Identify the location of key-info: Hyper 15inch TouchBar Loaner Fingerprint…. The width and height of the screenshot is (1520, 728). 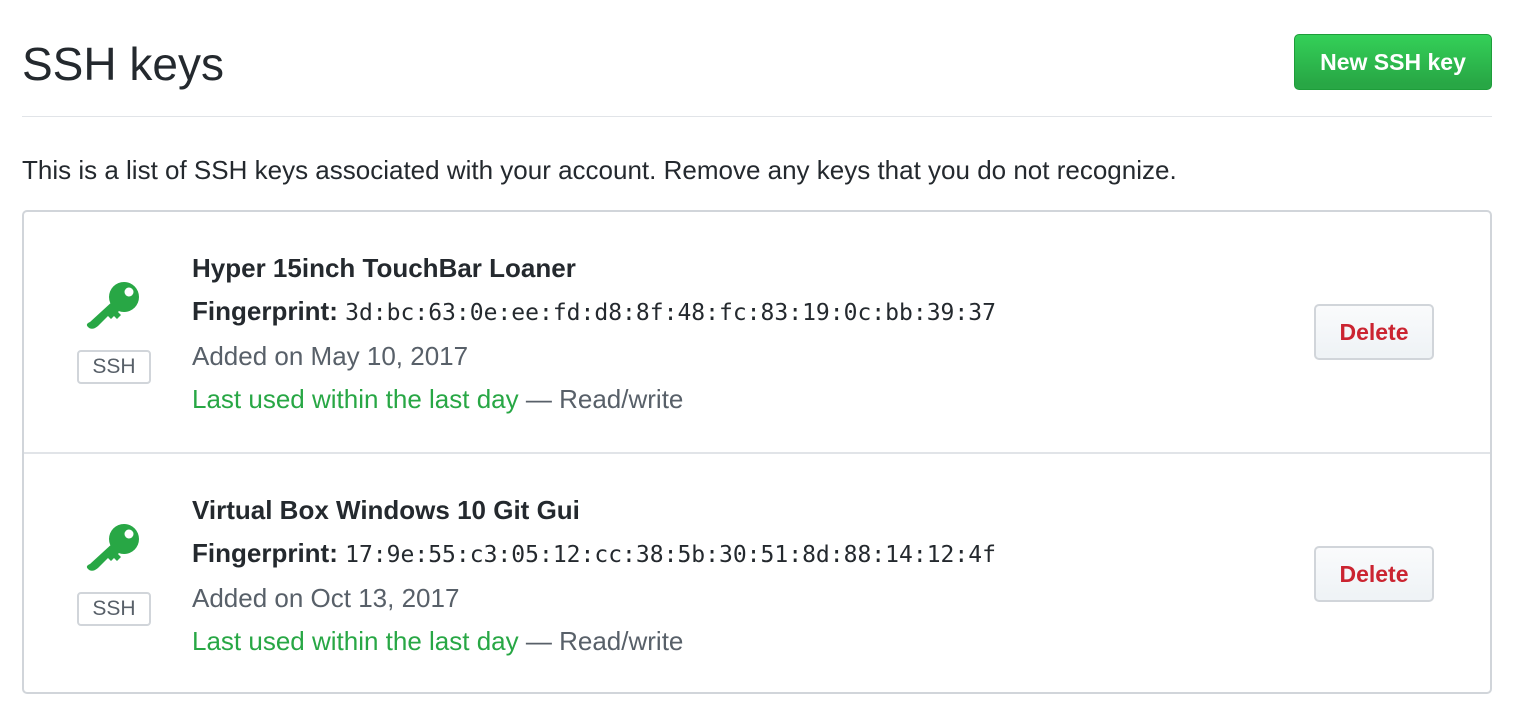
(594, 333).